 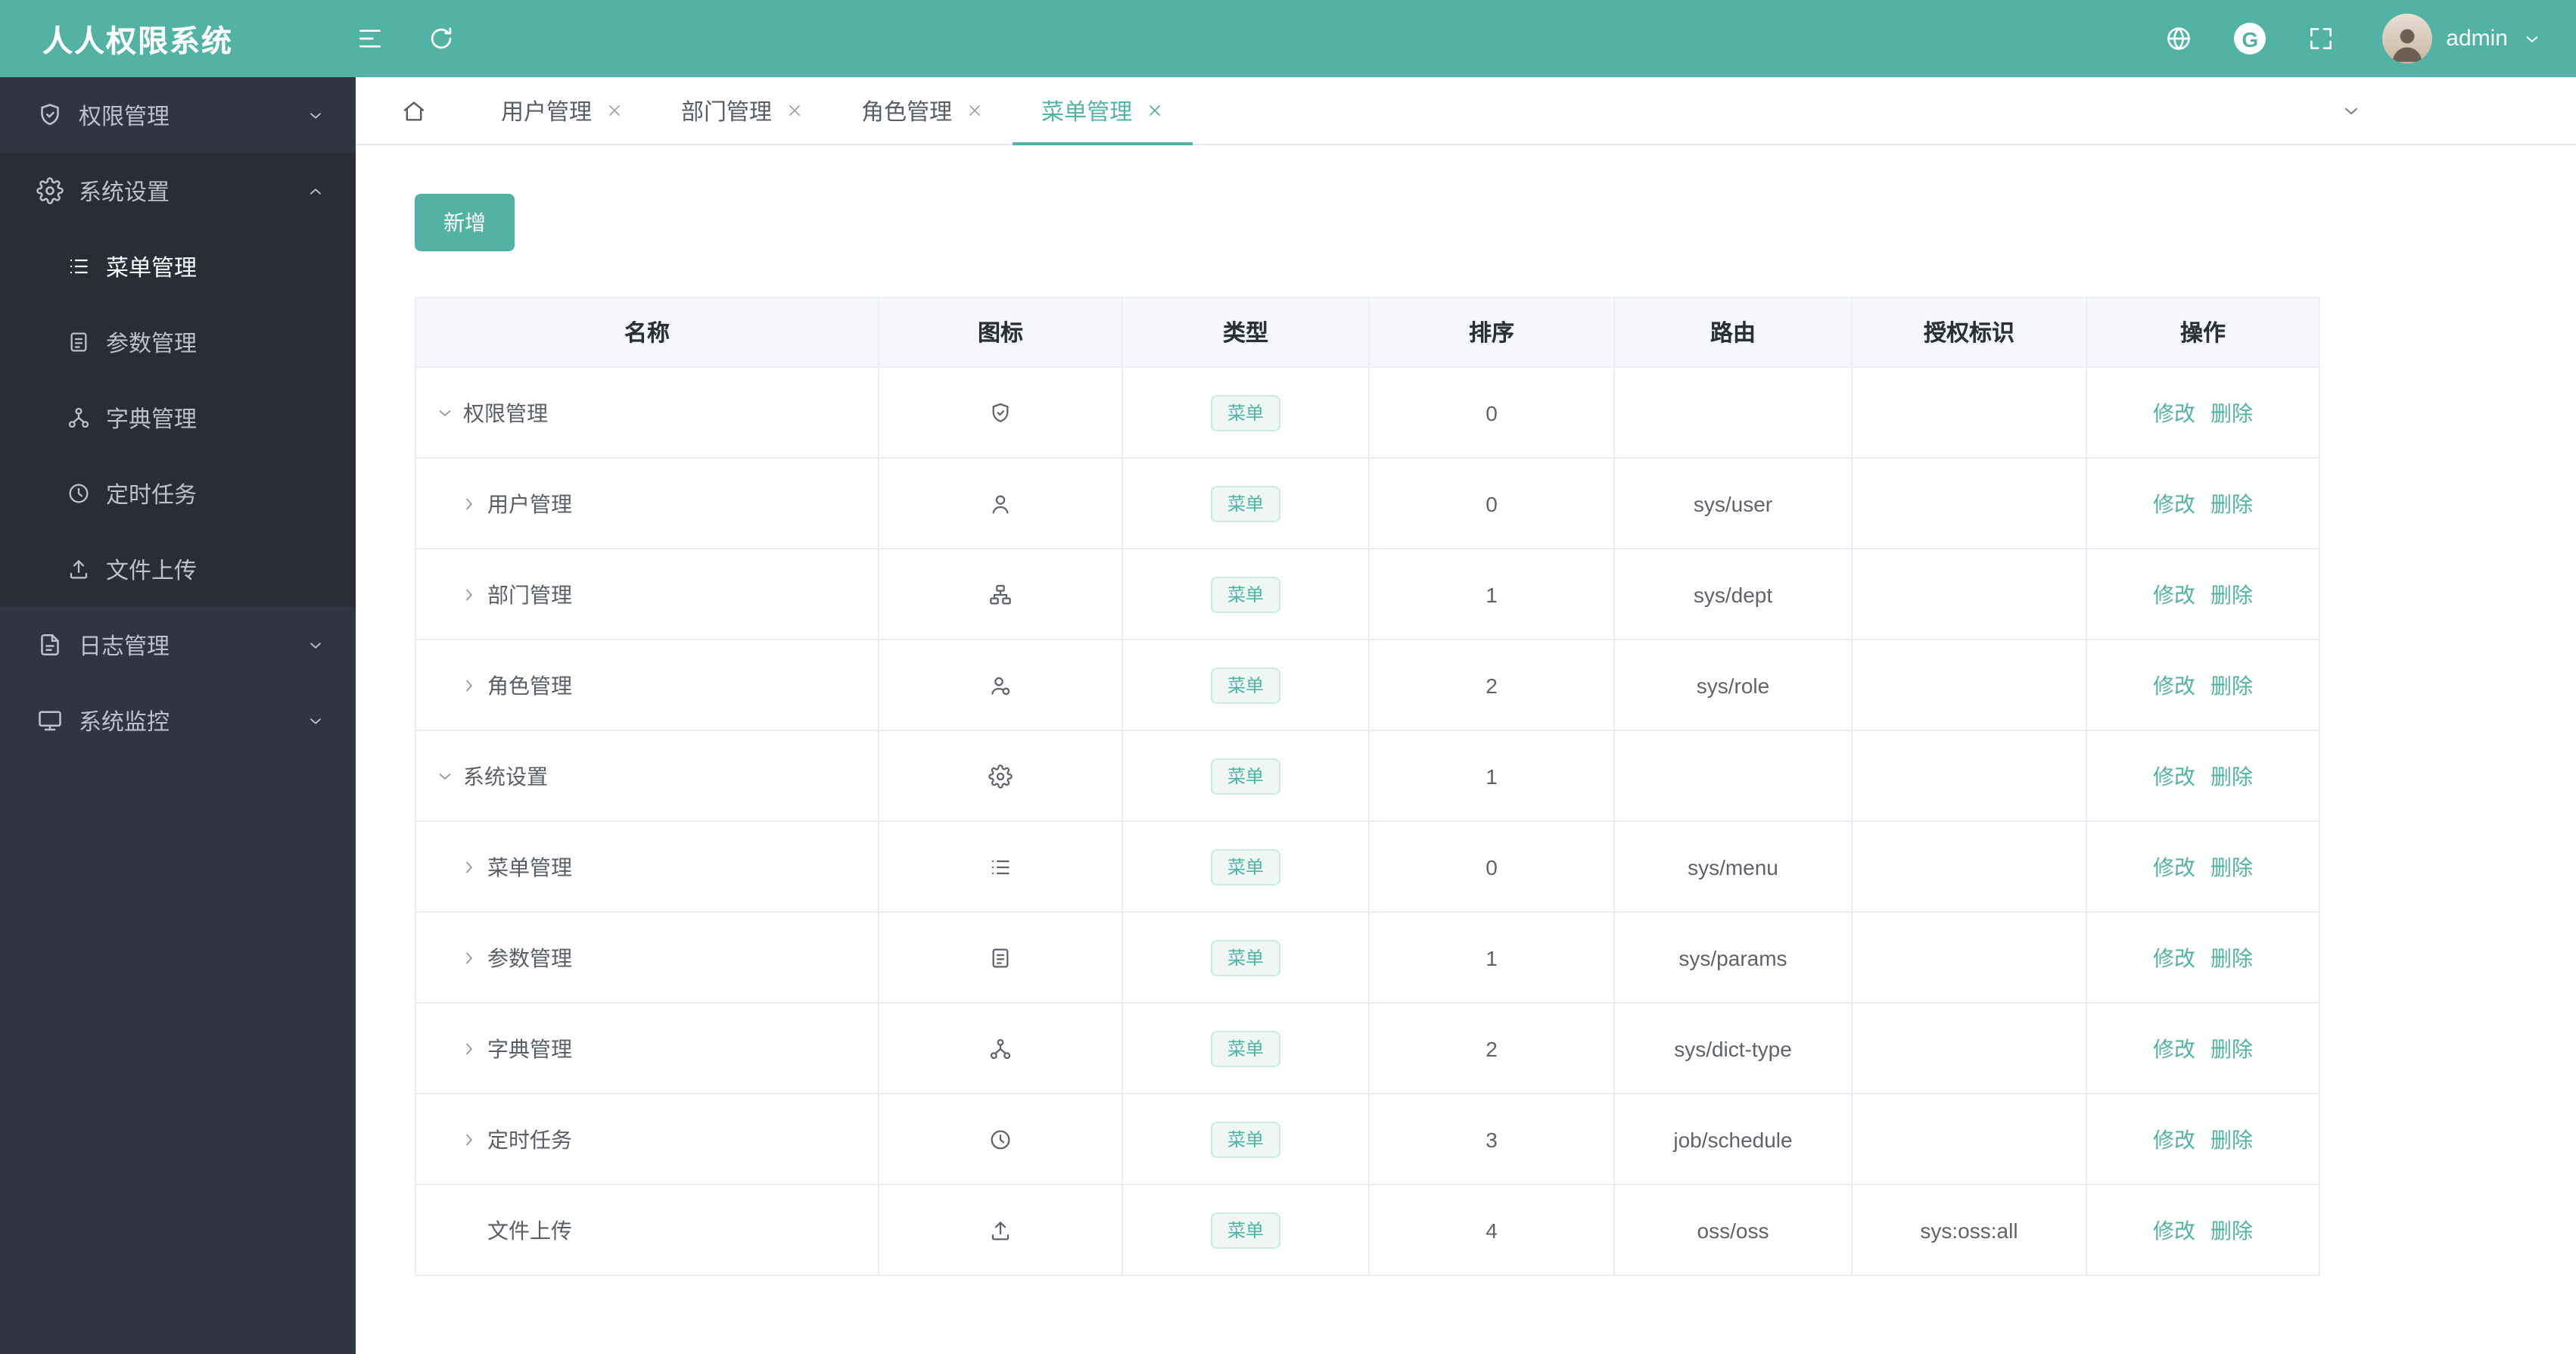 I want to click on top-bar: 人人权限系统 G admin, so click(x=1288, y=38).